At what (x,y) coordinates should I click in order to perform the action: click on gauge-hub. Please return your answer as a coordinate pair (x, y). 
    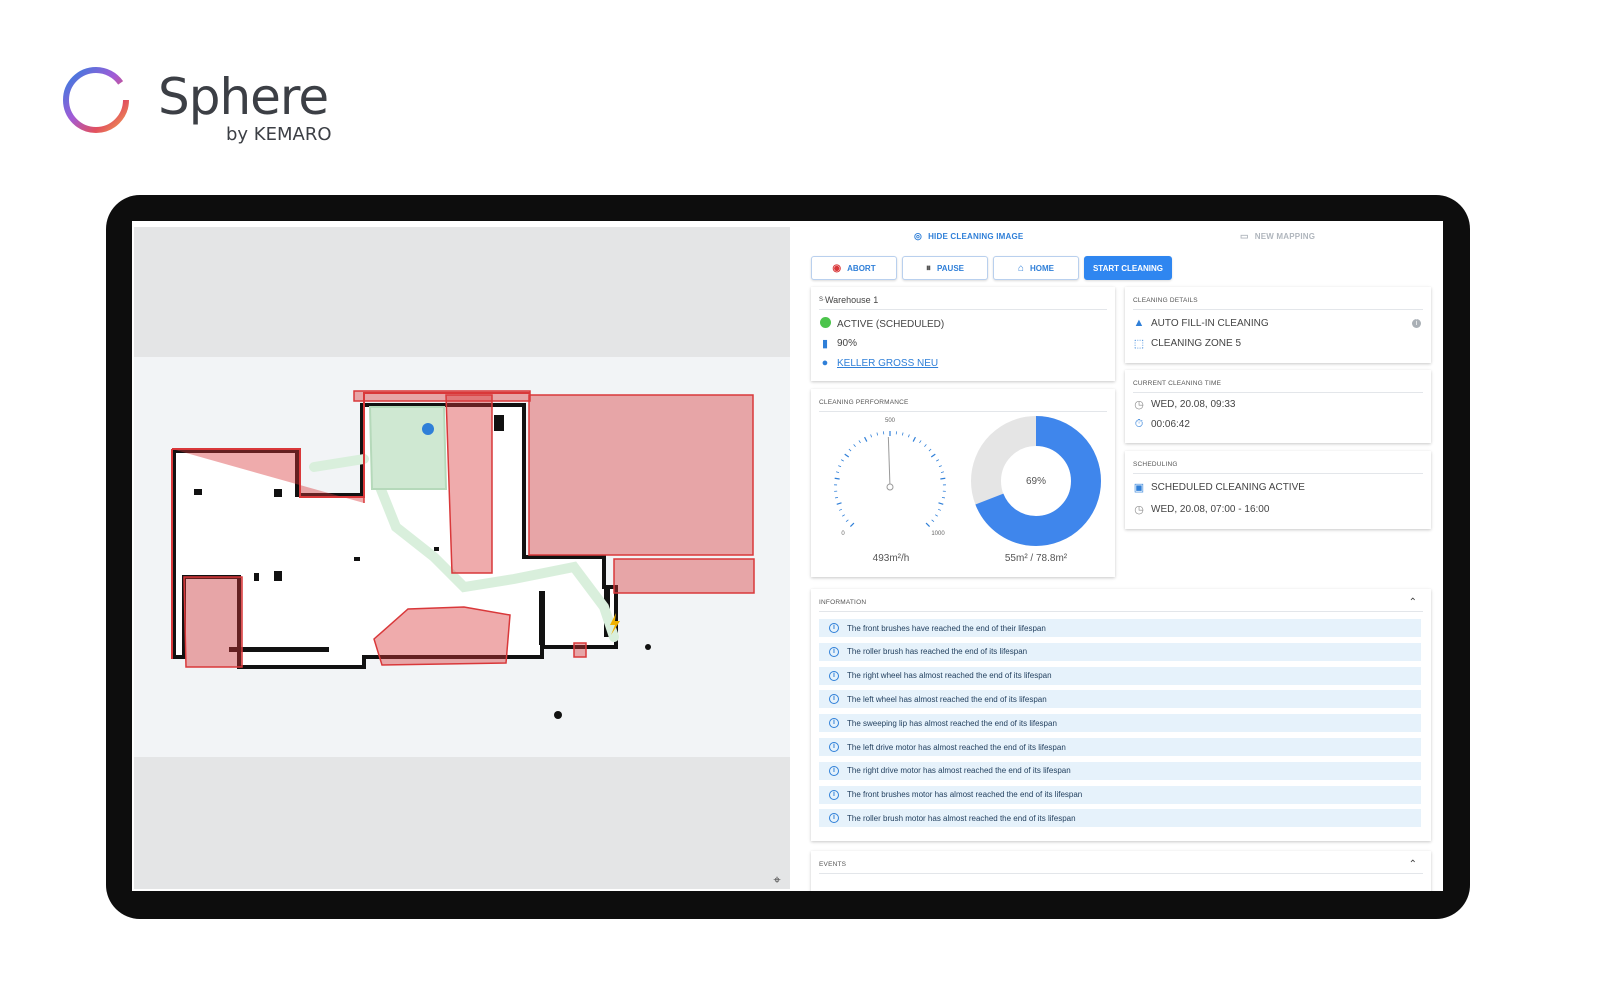
    Looking at the image, I should click on (890, 487).